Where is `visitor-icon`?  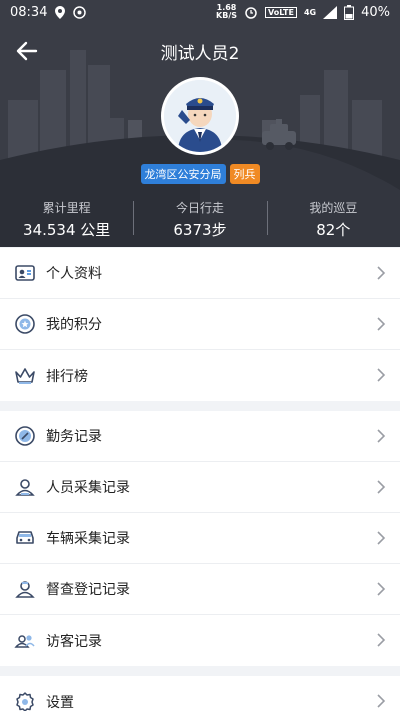
visitor-icon is located at coordinates (24, 641).